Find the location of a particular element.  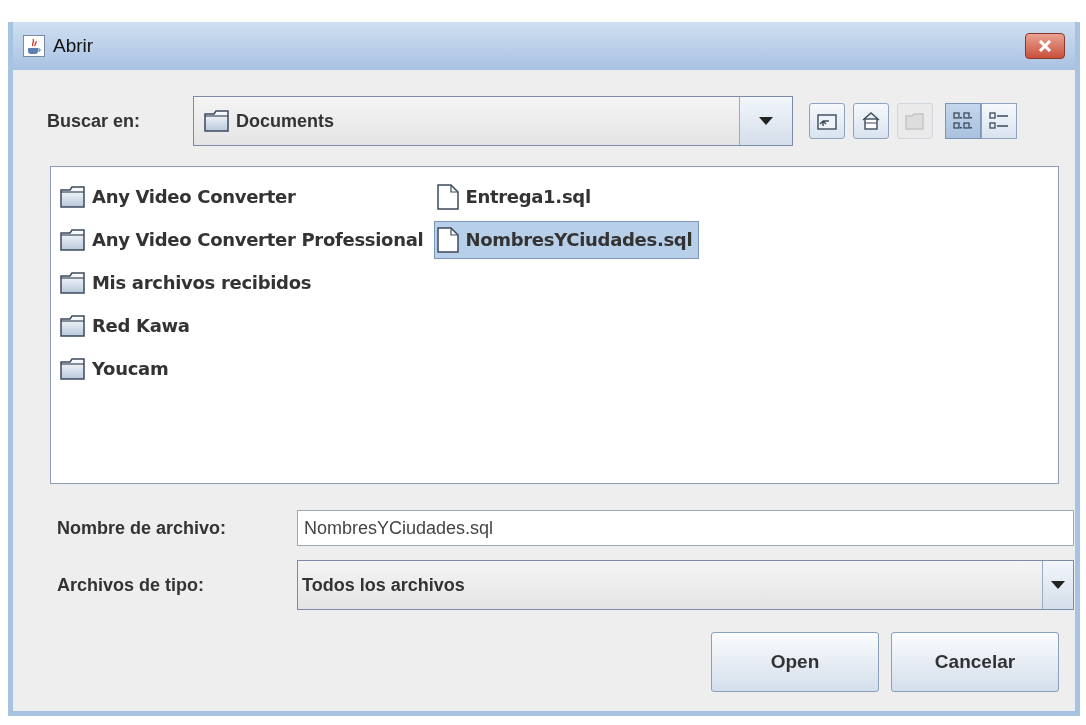

details-view-button is located at coordinates (999, 121).